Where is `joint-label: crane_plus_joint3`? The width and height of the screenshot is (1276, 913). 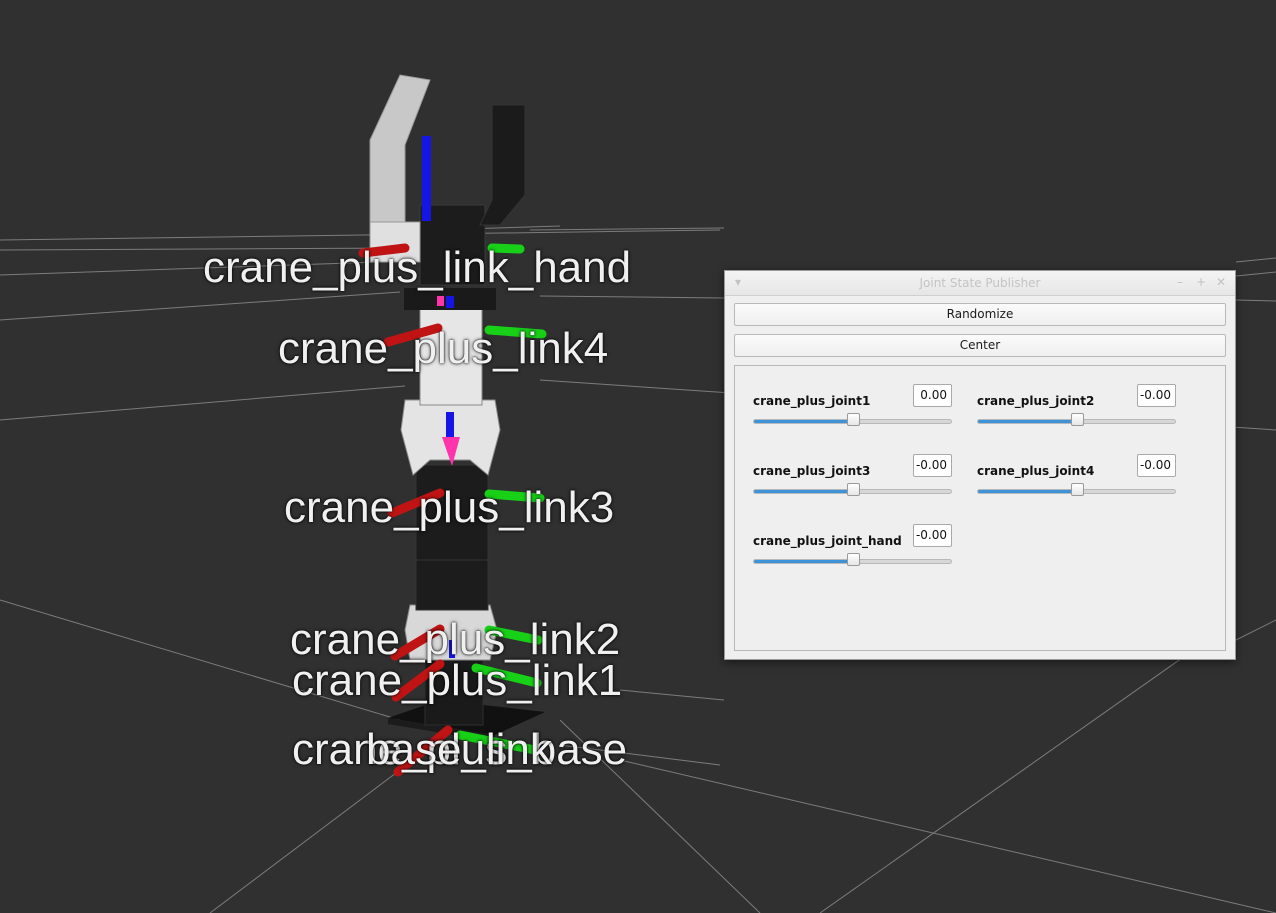 joint-label: crane_plus_joint3 is located at coordinates (812, 471).